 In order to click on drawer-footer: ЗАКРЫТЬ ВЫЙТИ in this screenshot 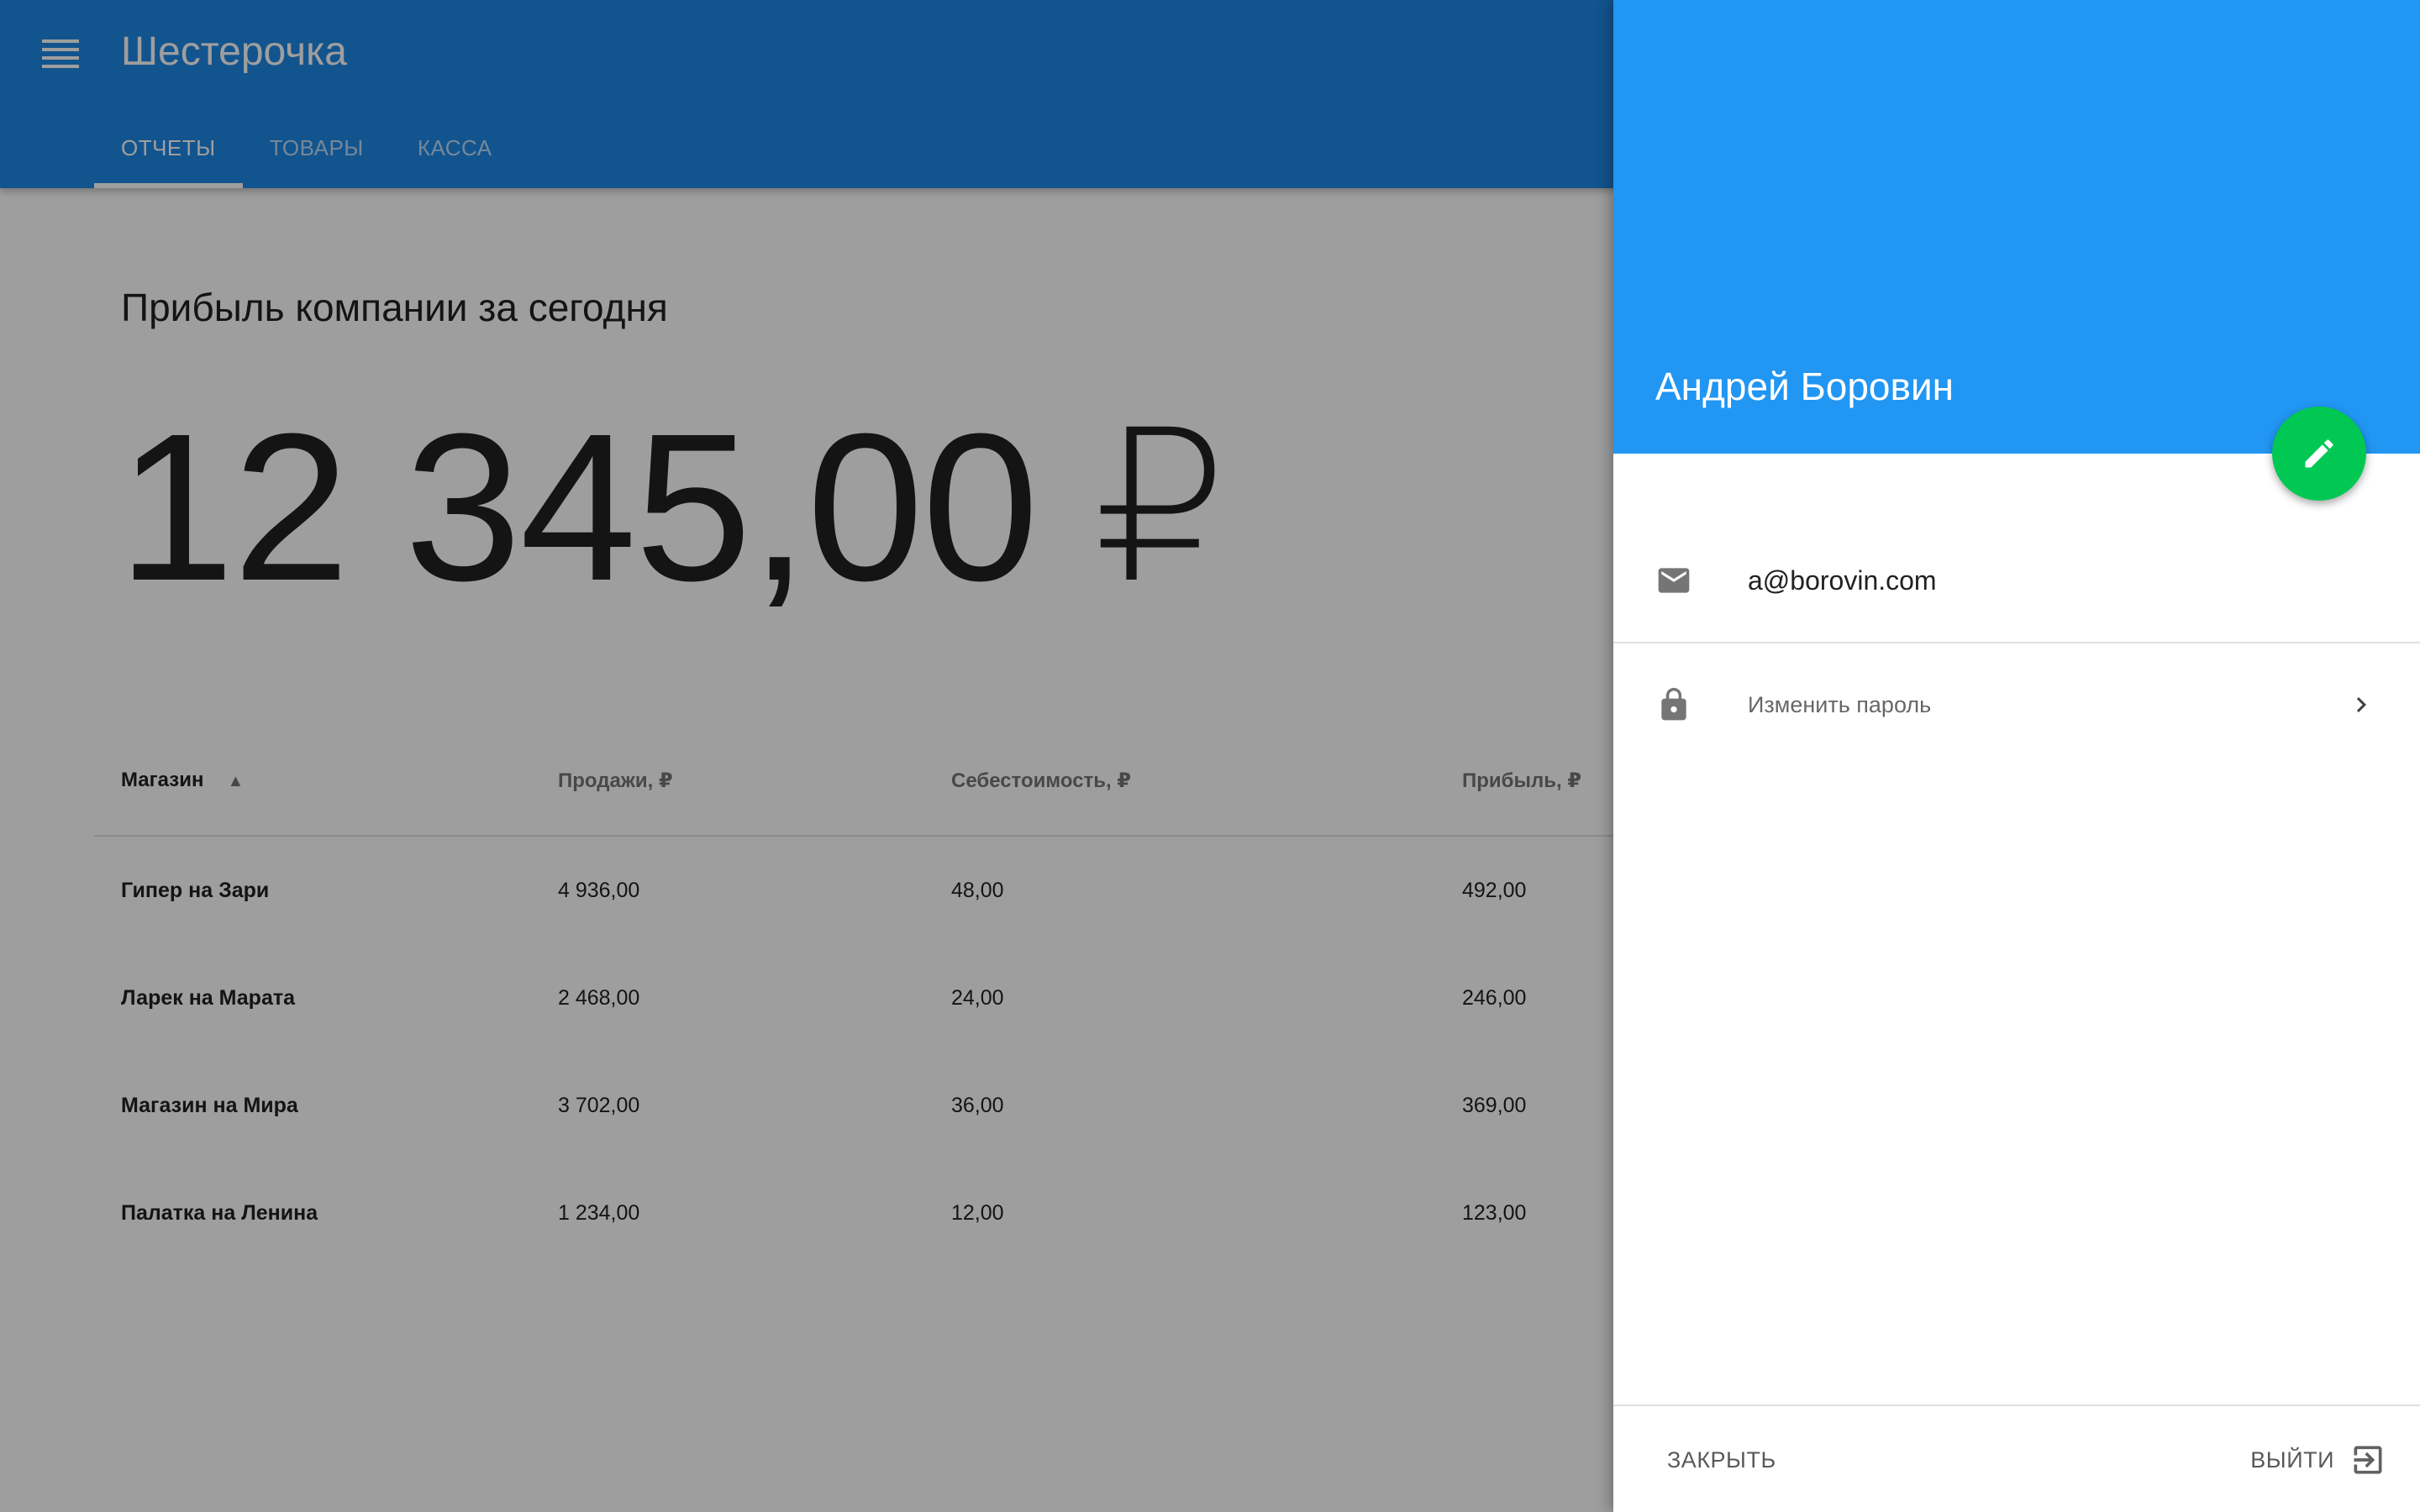, I will do `click(2016, 1458)`.